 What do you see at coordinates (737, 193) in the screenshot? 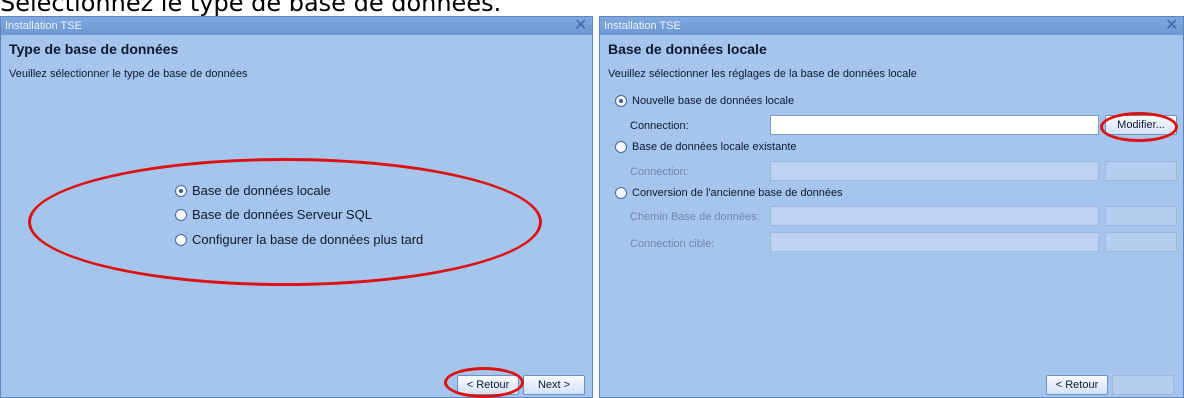
I see `radio-label: Conversion de l'ancienne base de données` at bounding box center [737, 193].